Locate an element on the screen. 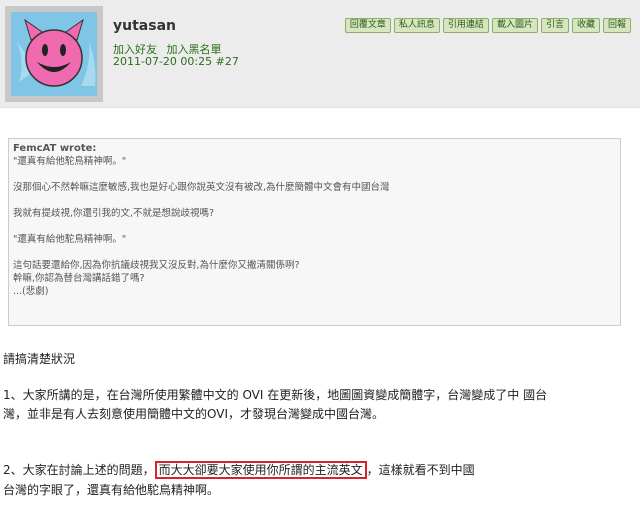  post-toolbar: 回覆文章 私人訊息 引用連結 載入圖片 引言 收藏 回報 is located at coordinates (487, 25).